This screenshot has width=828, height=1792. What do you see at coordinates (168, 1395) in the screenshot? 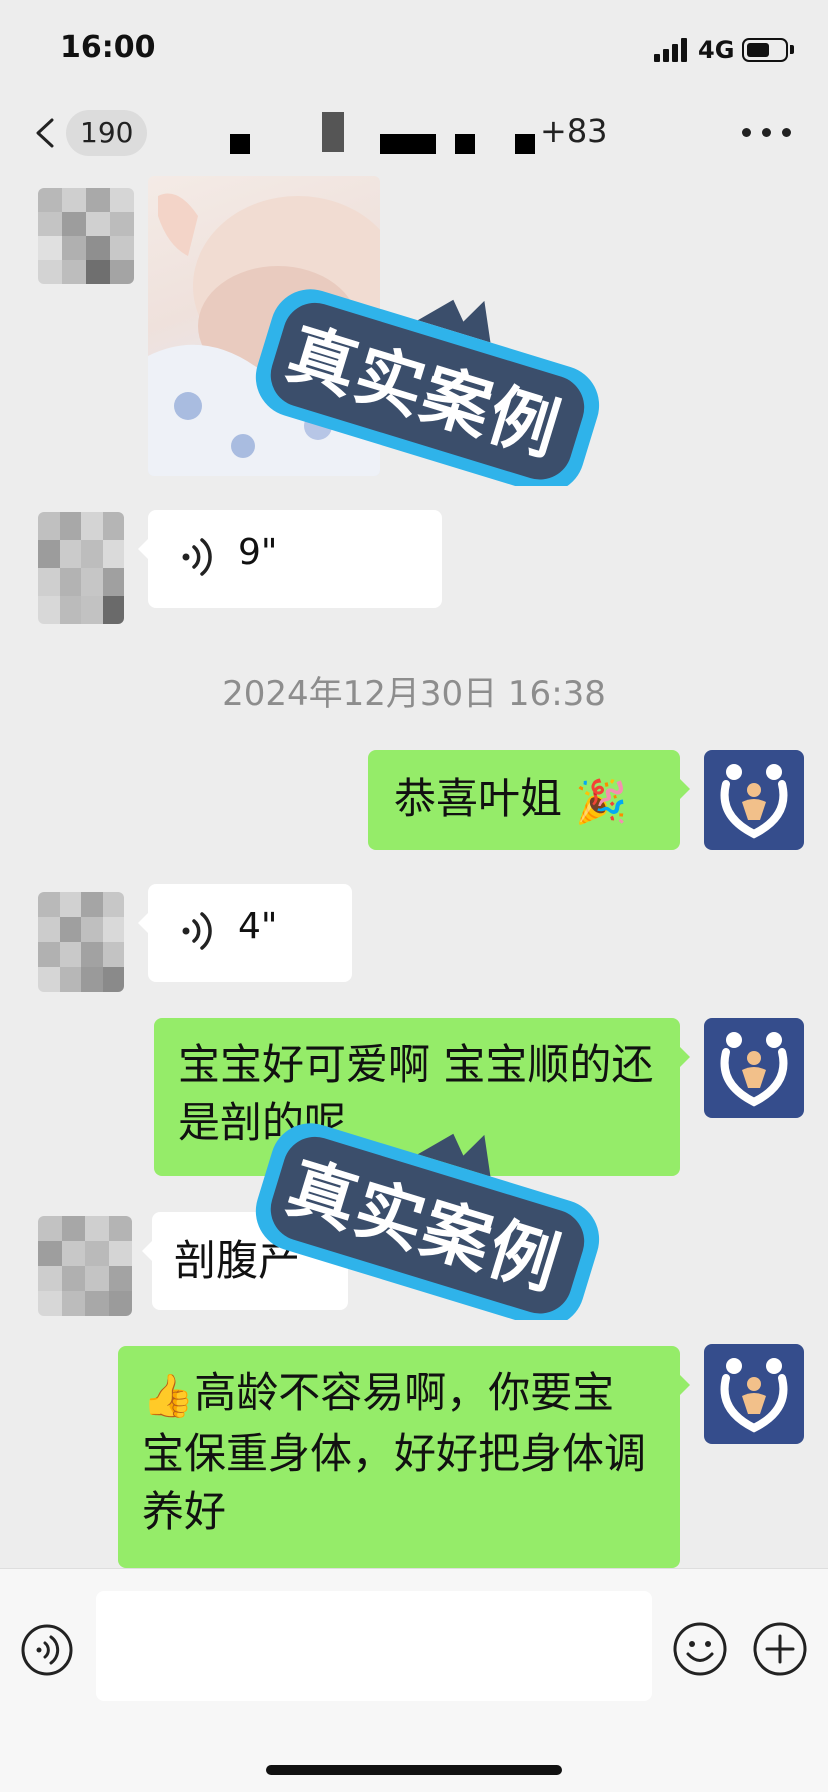
I see `thumbs-up-icon: 👍` at bounding box center [168, 1395].